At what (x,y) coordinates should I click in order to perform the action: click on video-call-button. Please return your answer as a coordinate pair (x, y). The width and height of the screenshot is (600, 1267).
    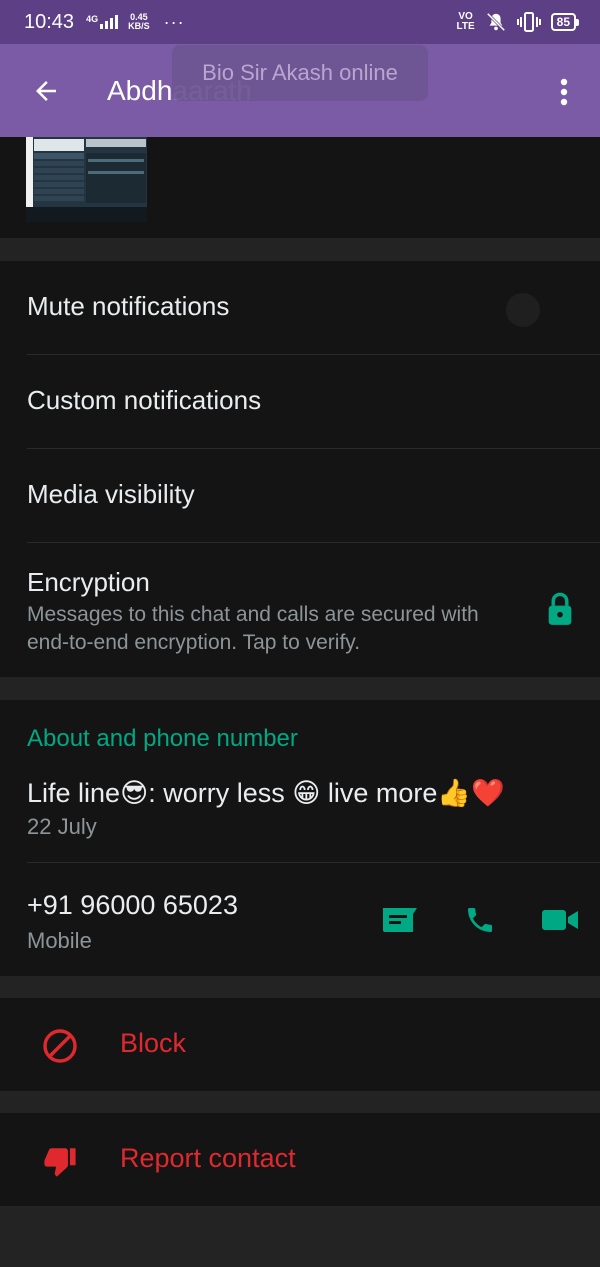
    Looking at the image, I should click on (560, 920).